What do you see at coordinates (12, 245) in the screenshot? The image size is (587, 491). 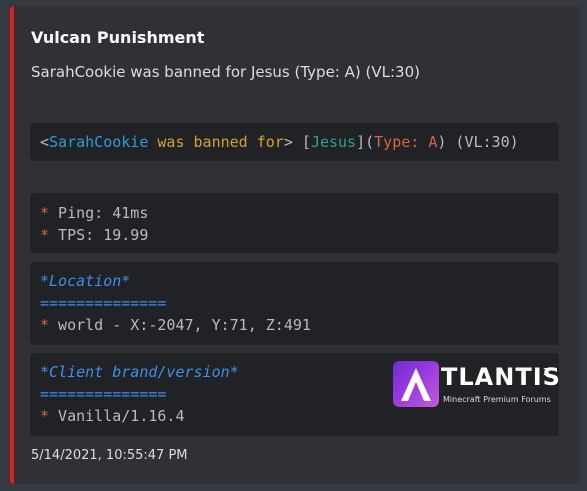 I see `embed-accent-bar` at bounding box center [12, 245].